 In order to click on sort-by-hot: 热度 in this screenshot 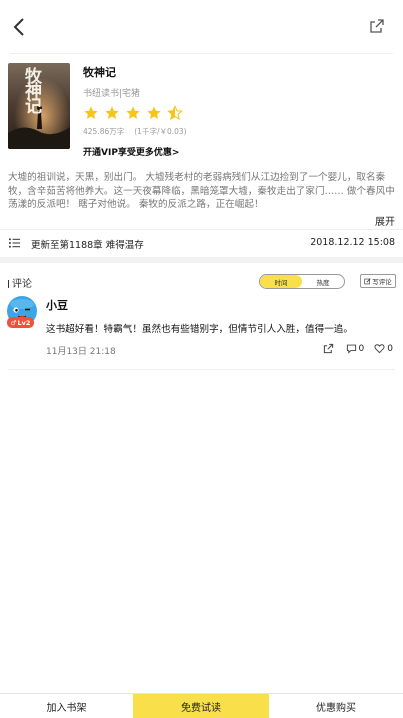, I will do `click(323, 281)`.